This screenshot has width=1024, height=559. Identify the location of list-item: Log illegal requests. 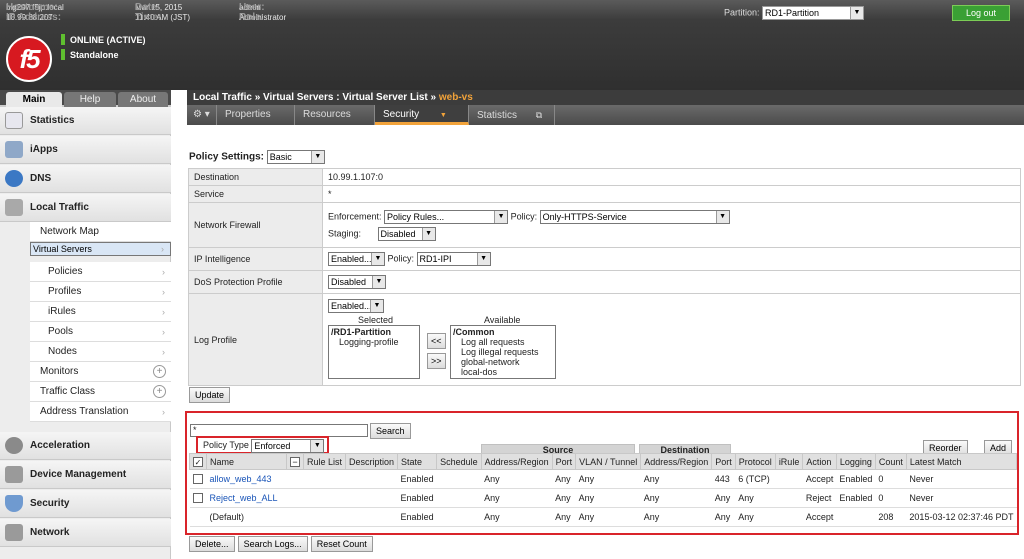
(503, 352).